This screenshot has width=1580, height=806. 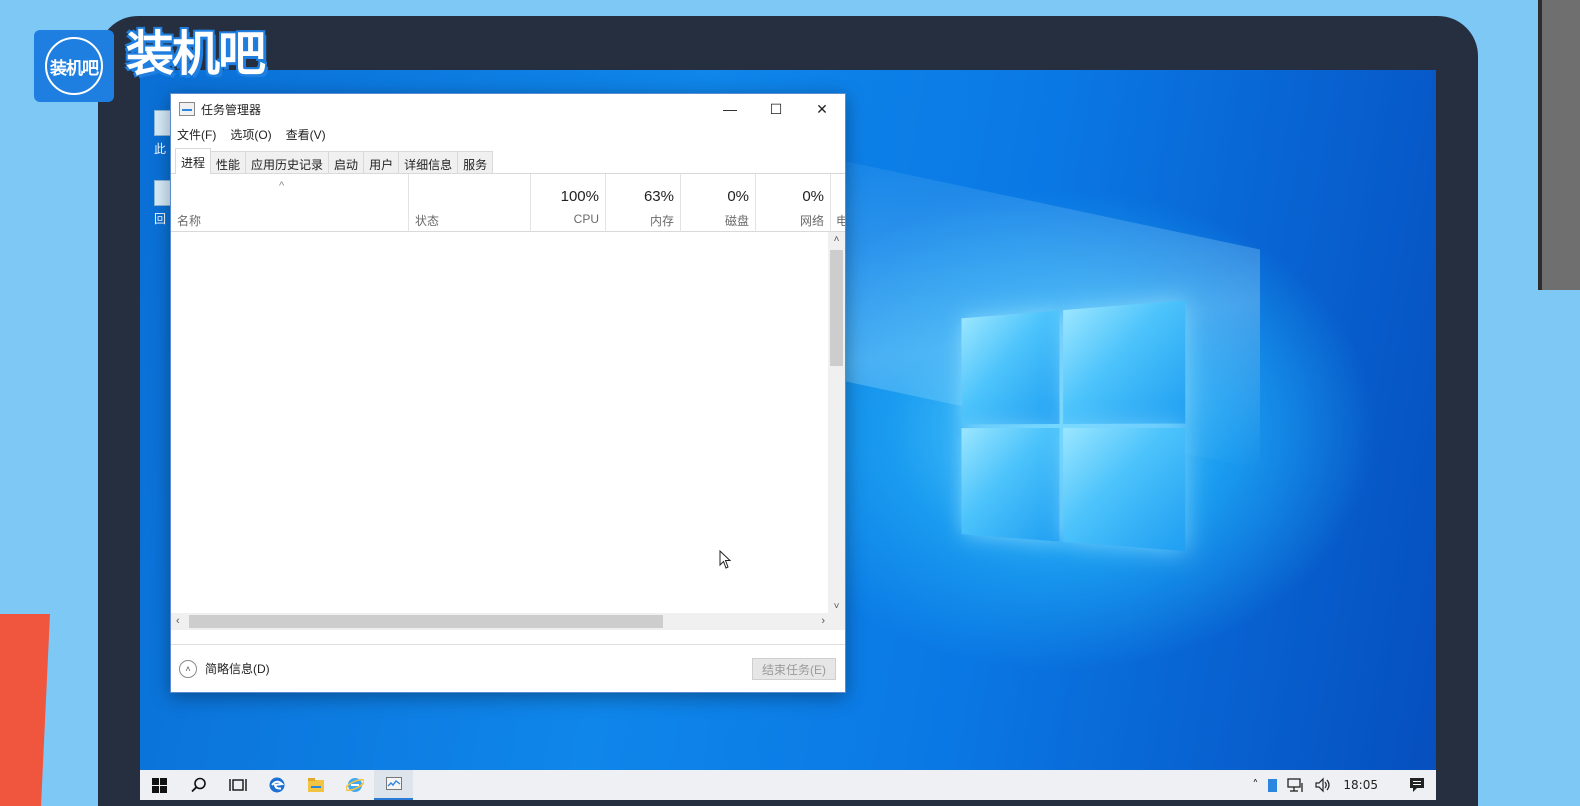 I want to click on edge-browser-icon, so click(x=276, y=785).